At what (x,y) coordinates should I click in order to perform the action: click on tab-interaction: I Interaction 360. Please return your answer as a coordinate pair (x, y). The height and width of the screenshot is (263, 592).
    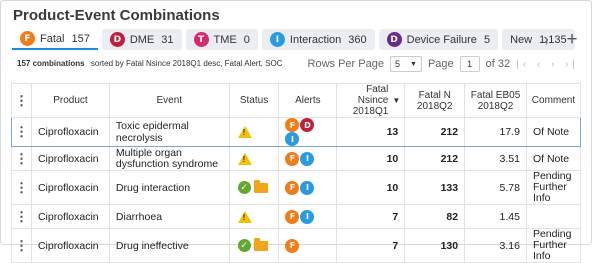
    Looking at the image, I should click on (318, 39).